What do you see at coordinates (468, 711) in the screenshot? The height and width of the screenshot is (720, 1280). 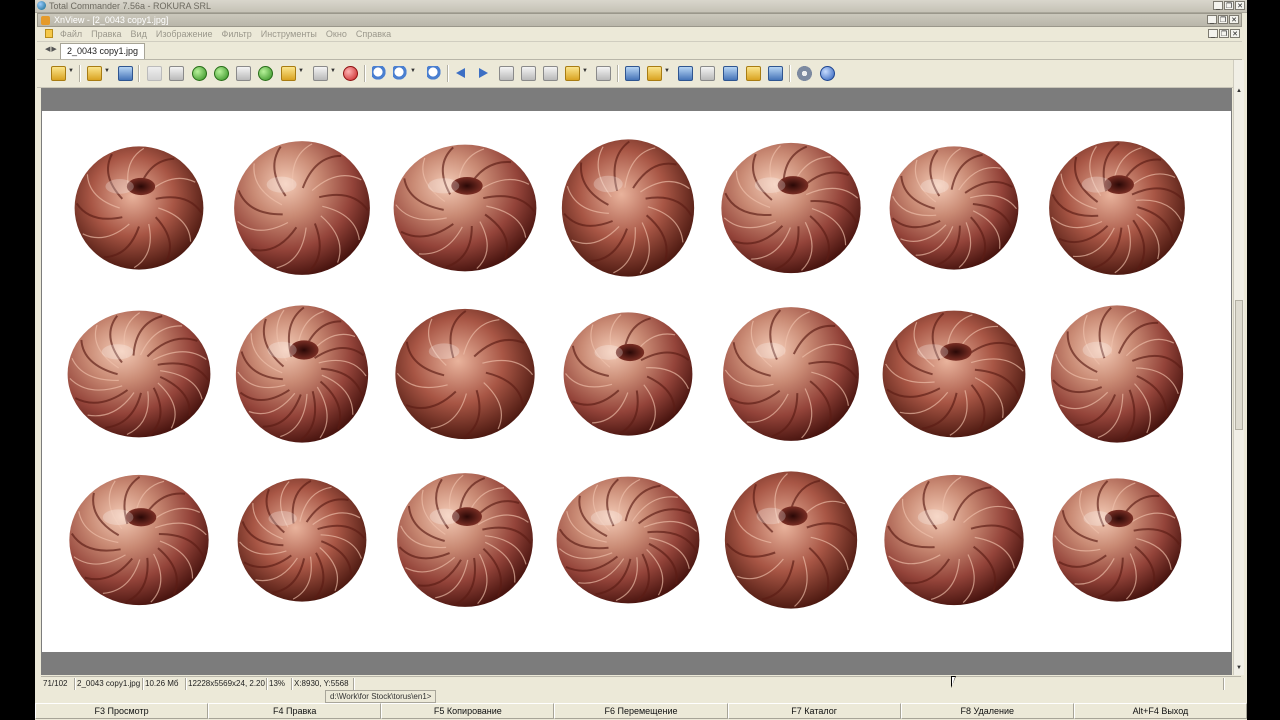 I see `f5-copy-button: F5 Копирование` at bounding box center [468, 711].